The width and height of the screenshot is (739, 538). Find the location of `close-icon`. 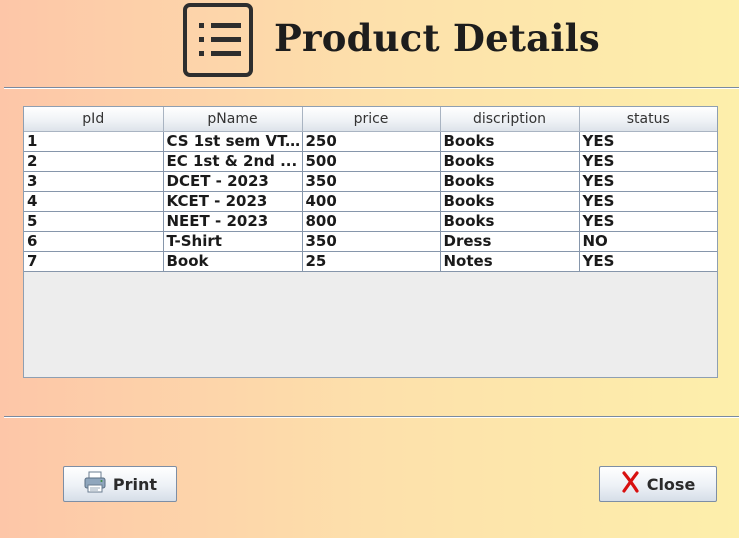

close-icon is located at coordinates (631, 484).